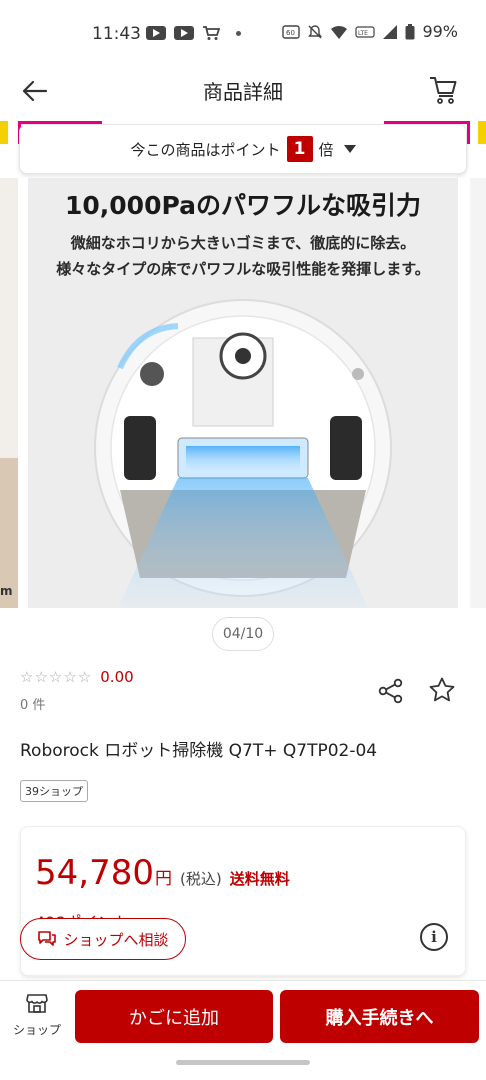 The height and width of the screenshot is (1080, 486). Describe the element at coordinates (200, 879) in the screenshot. I see `tax-label: (税込)` at that location.